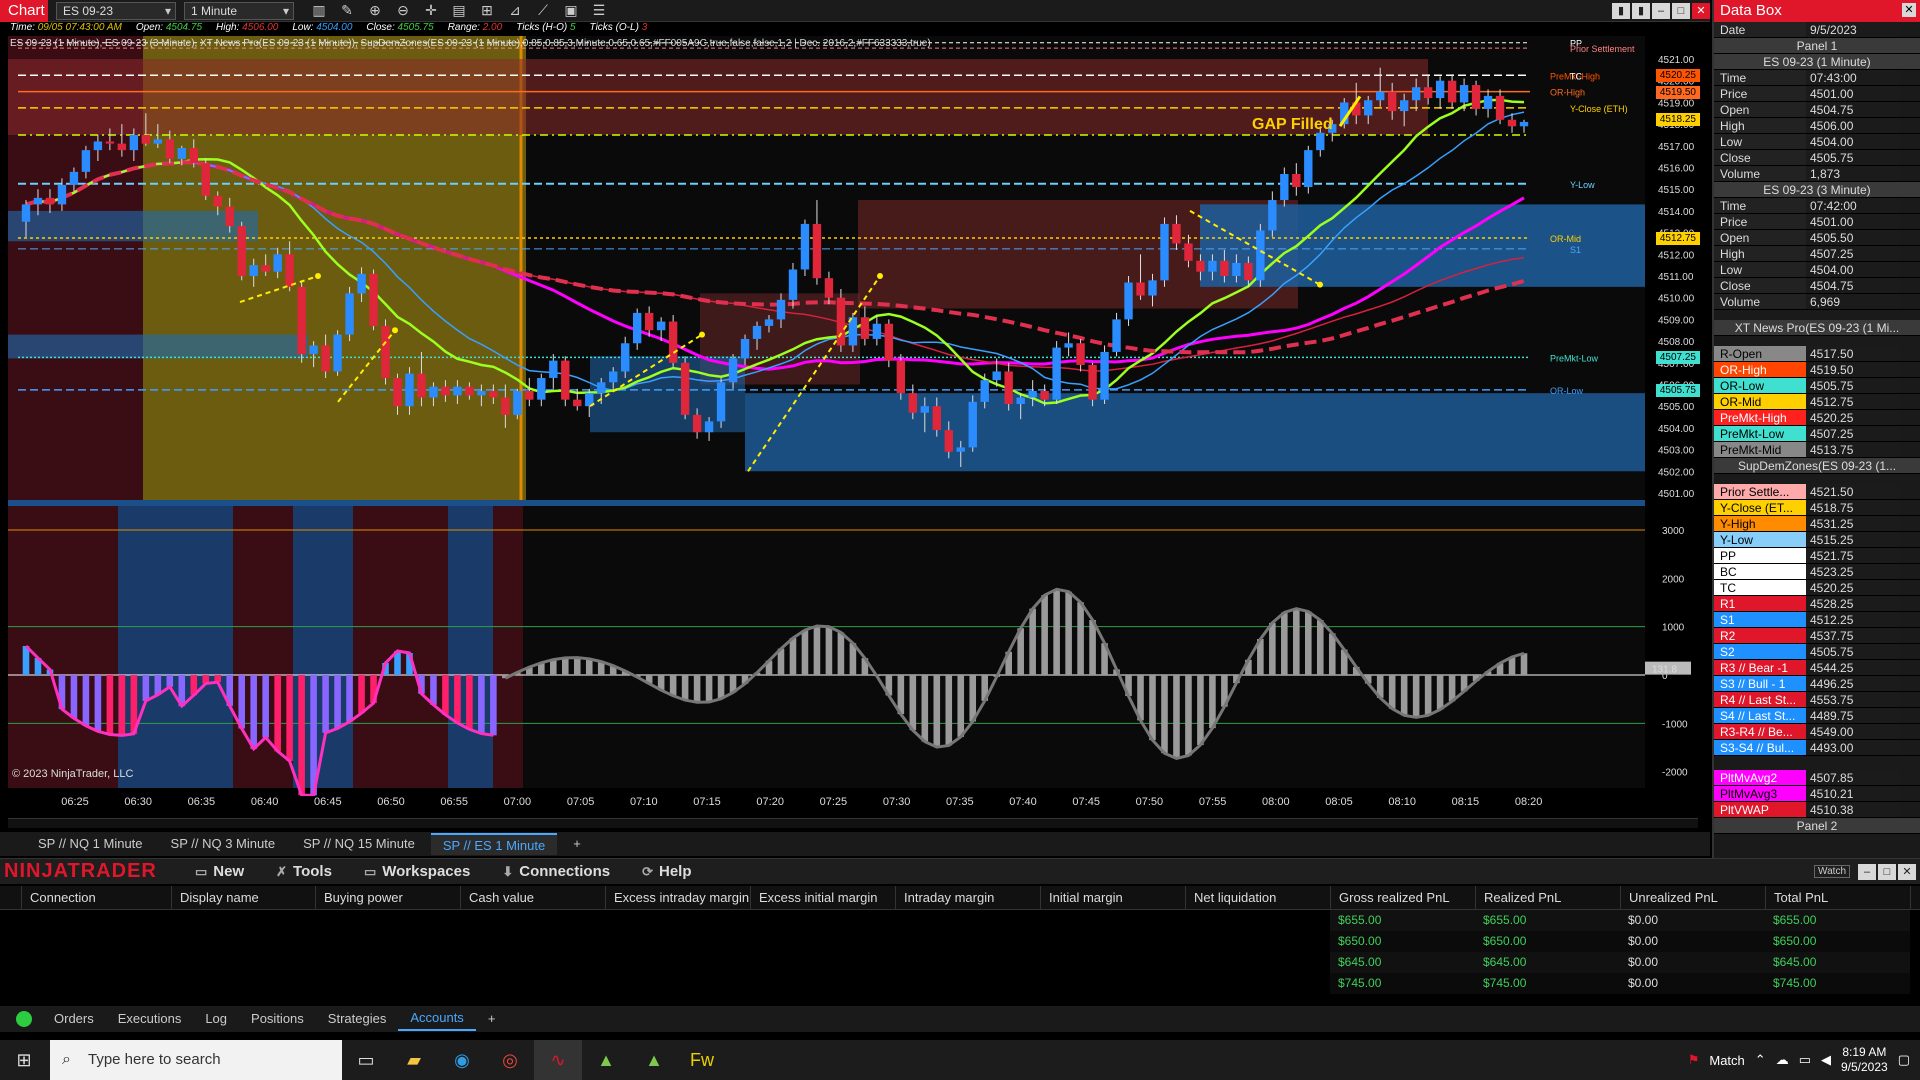 This screenshot has height=1080, width=1920. Describe the element at coordinates (1113, 897) in the screenshot. I see `column-header: Initial margin` at that location.